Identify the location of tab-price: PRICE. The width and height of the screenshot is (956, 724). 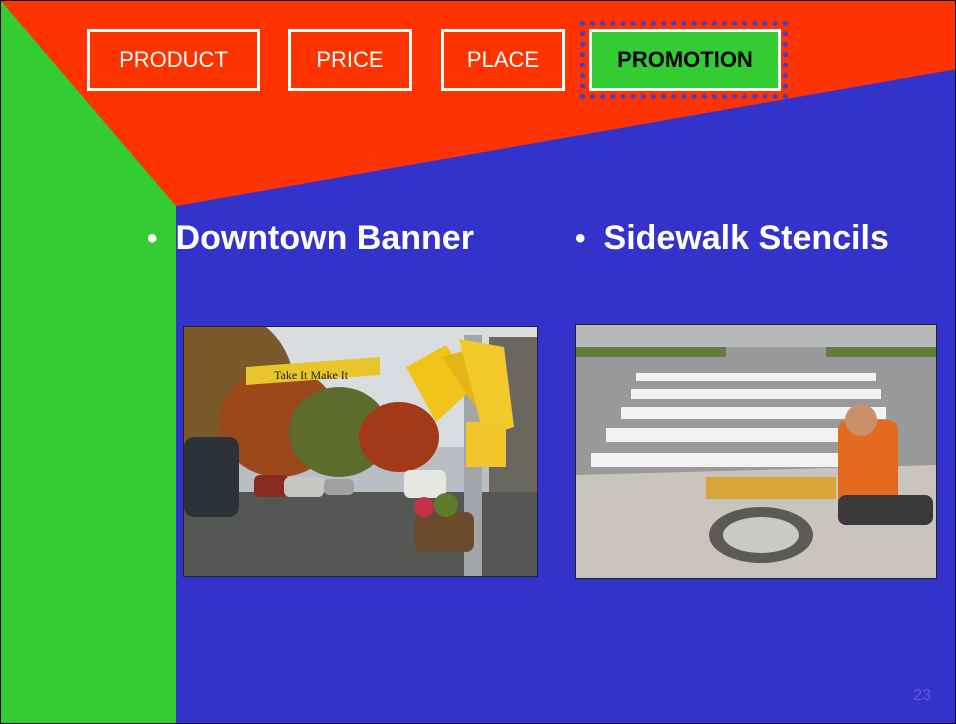
(350, 60).